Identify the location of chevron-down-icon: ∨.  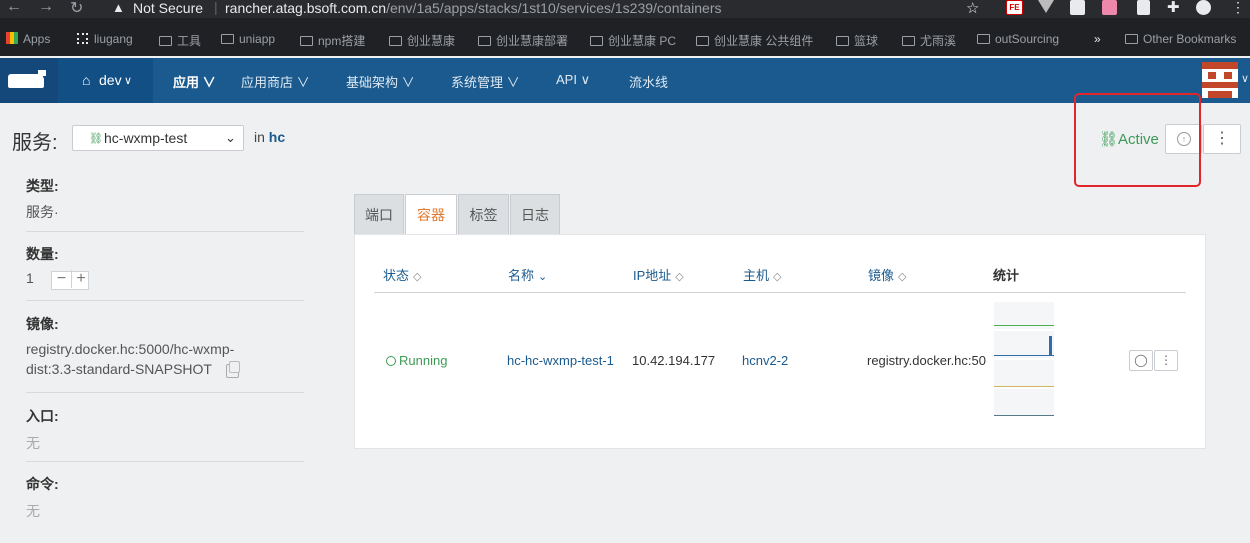
(128, 81).